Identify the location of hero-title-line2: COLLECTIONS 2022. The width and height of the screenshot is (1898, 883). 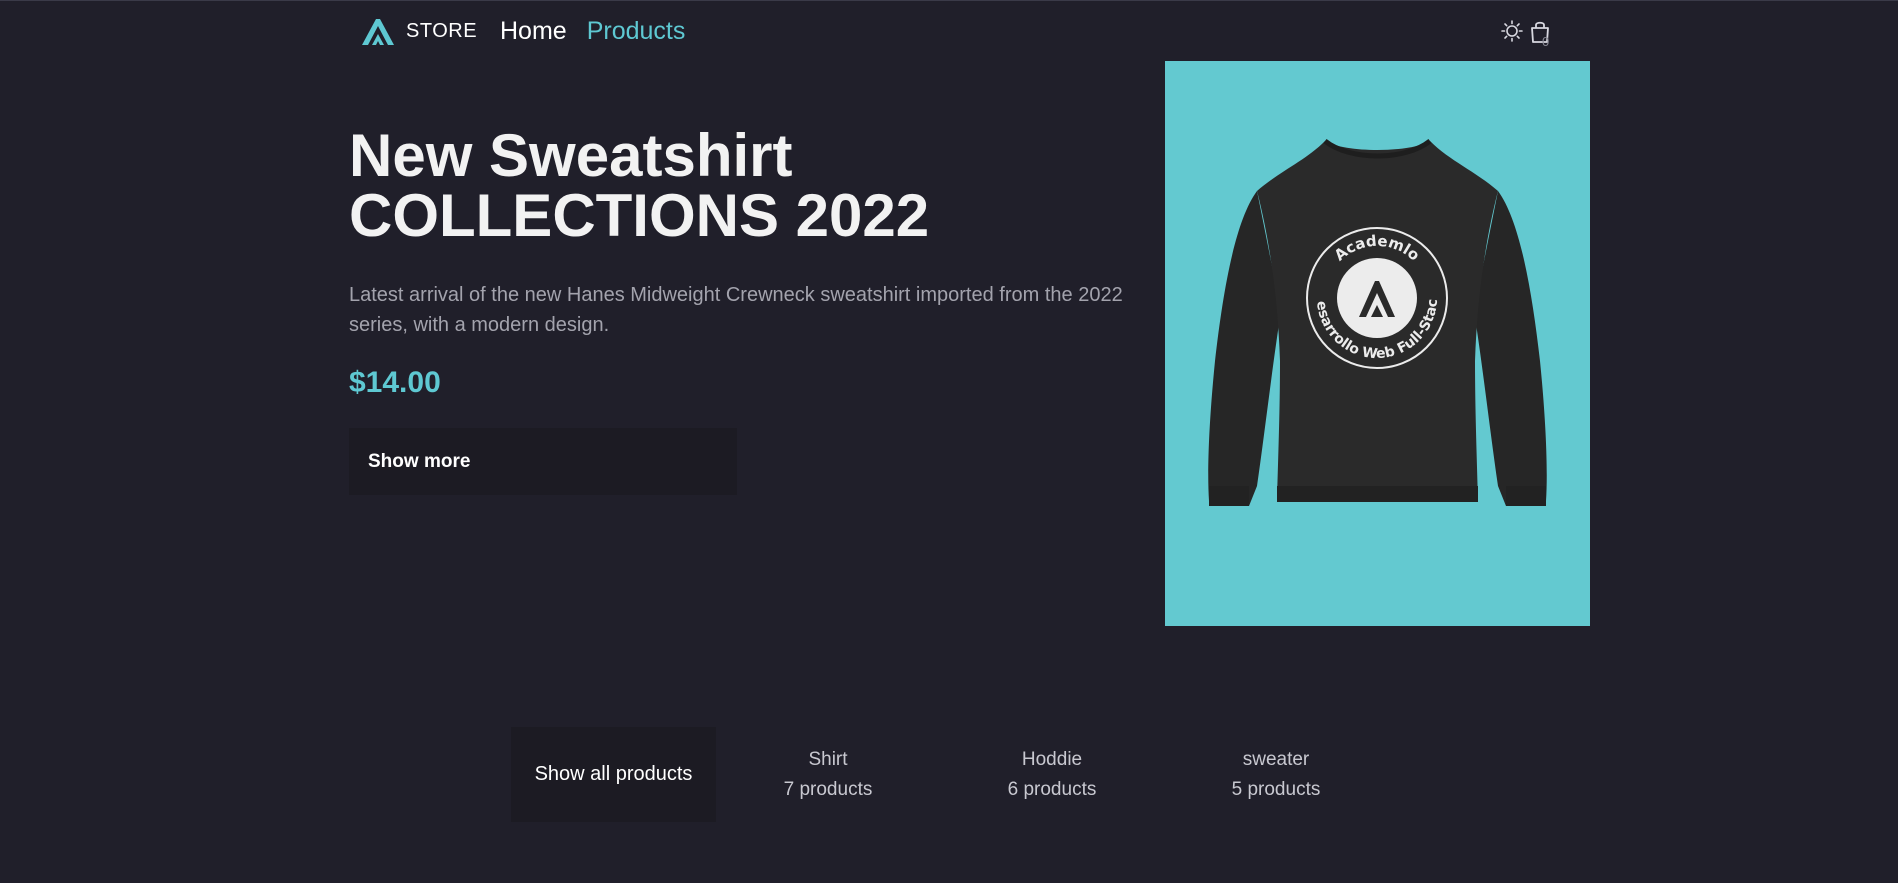
(639, 215).